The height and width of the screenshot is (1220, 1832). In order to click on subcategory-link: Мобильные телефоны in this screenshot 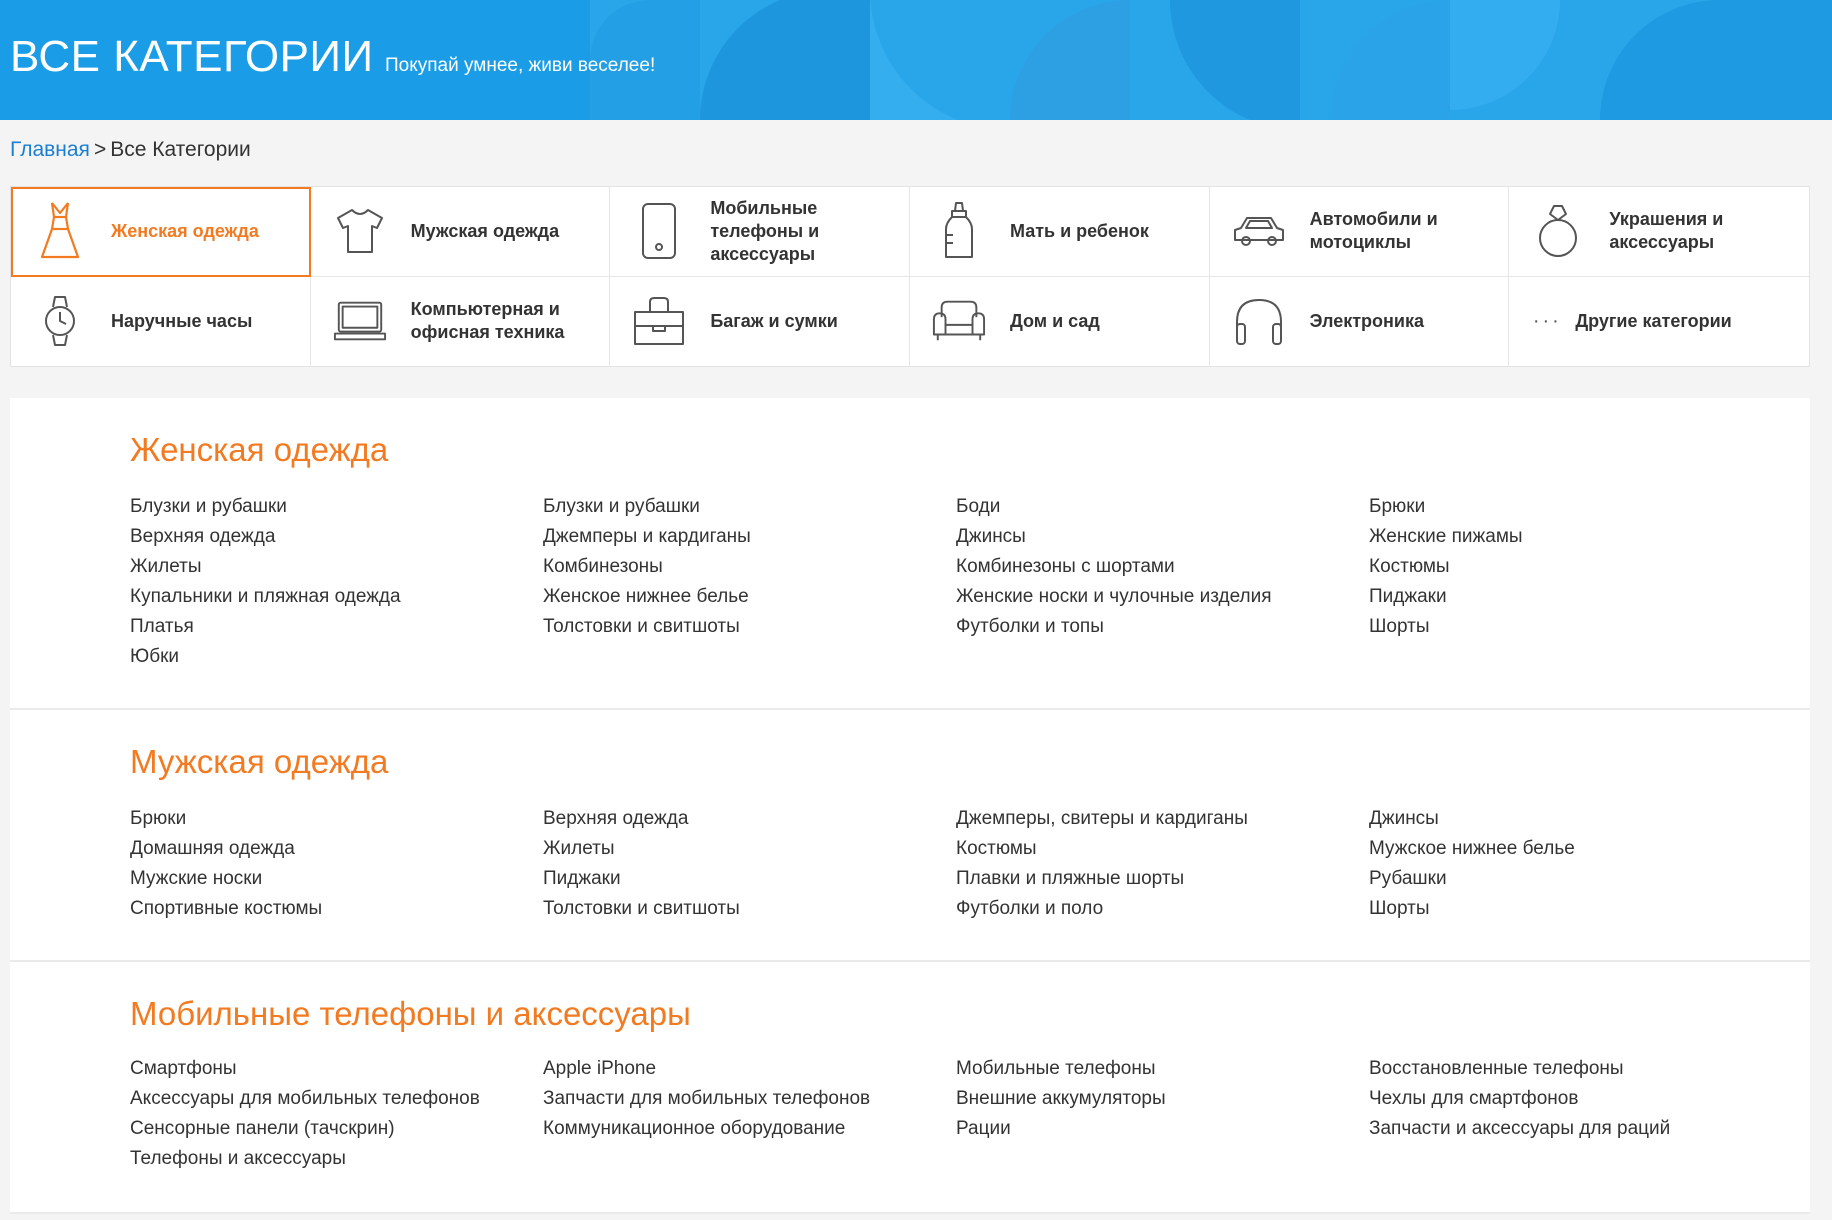, I will do `click(1162, 1069)`.